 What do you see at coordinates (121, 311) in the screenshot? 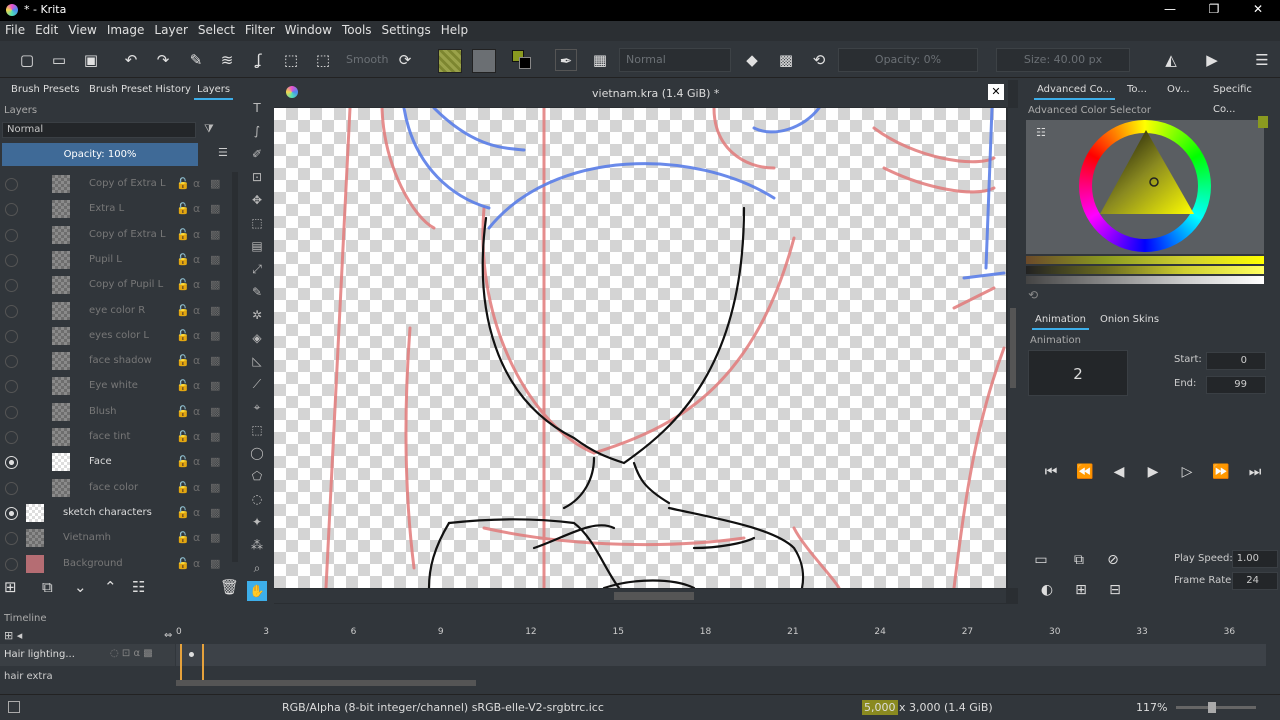
I see `layer-row: eye color R 🔓 α ▩` at bounding box center [121, 311].